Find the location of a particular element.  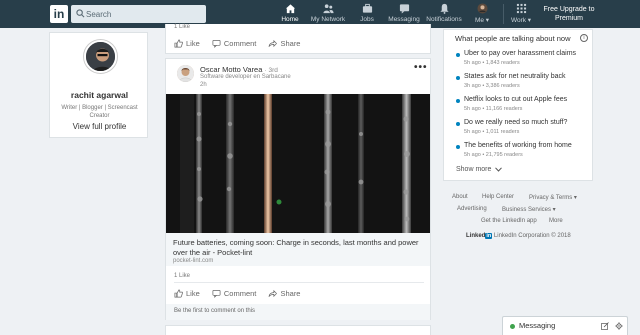

avatar is located at coordinates (482, 8).